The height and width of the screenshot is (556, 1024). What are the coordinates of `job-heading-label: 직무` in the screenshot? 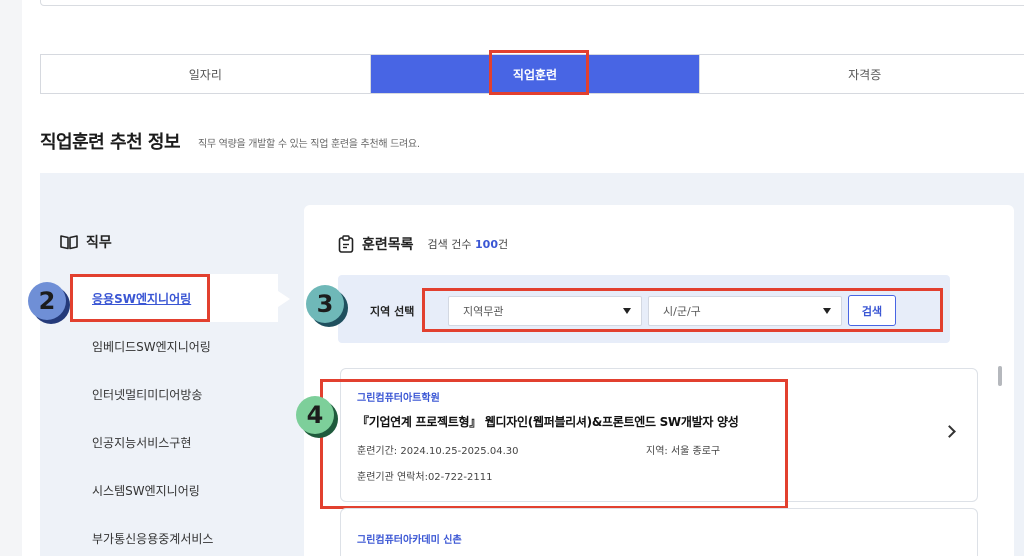 It's located at (99, 243).